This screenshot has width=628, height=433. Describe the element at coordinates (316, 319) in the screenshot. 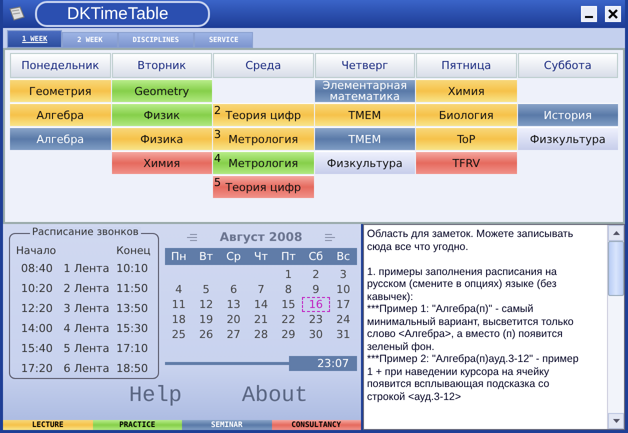

I see `calendar-day: 23` at that location.